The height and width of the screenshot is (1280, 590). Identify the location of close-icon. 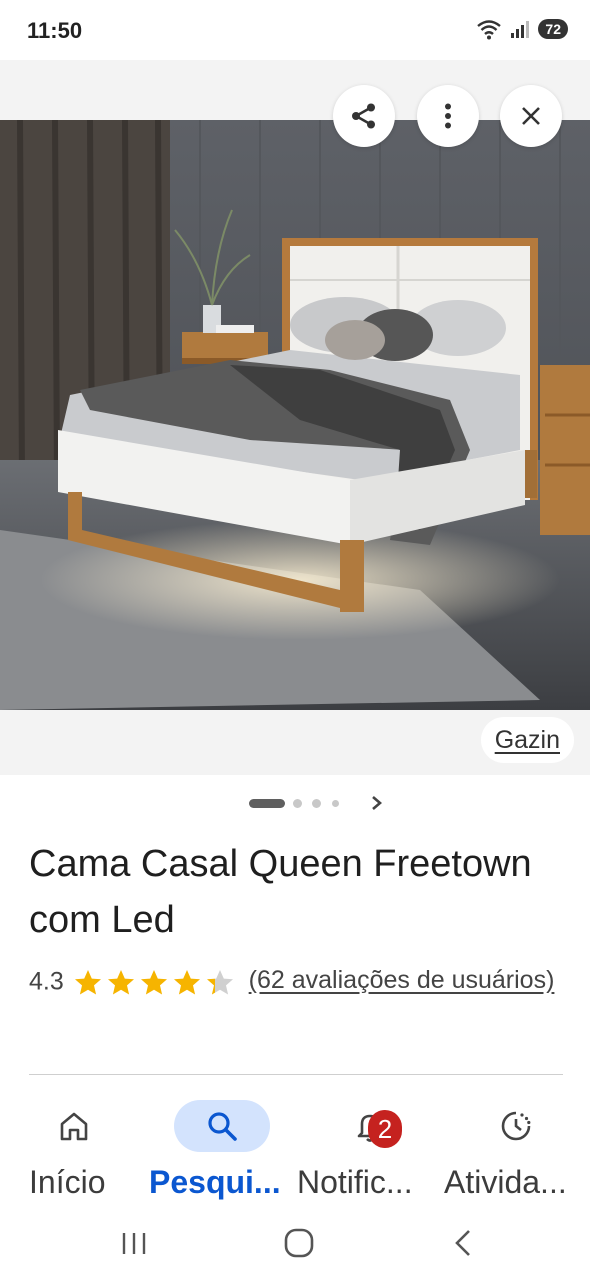
(531, 116).